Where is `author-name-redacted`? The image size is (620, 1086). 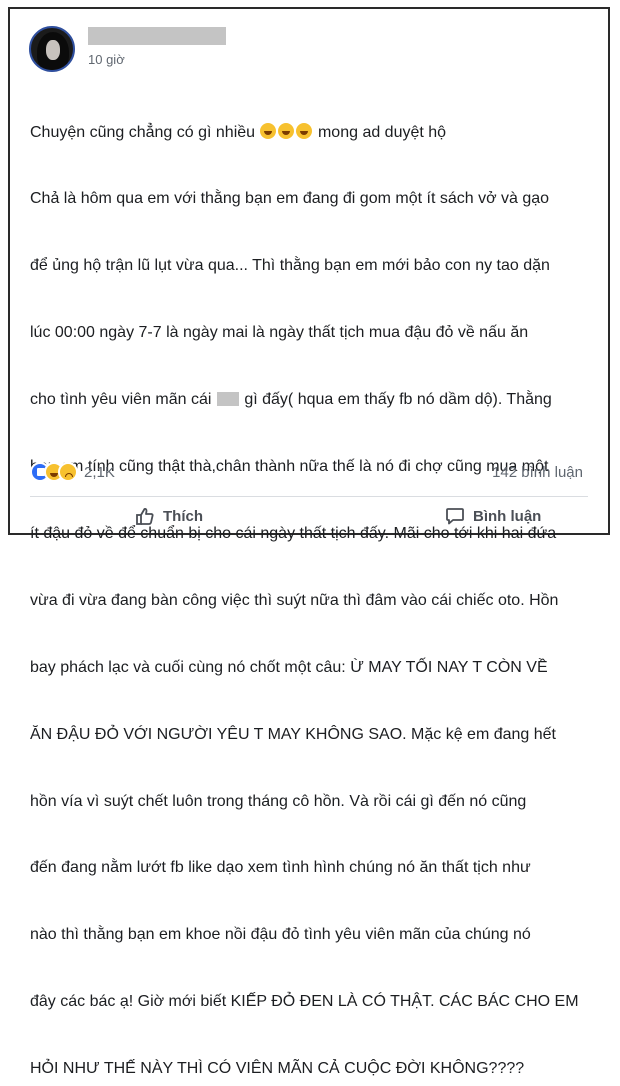 author-name-redacted is located at coordinates (157, 36).